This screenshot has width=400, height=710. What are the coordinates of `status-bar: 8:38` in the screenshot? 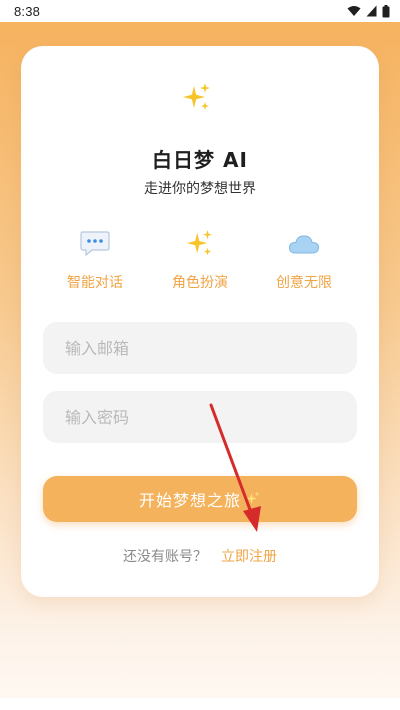 It's located at (200, 11).